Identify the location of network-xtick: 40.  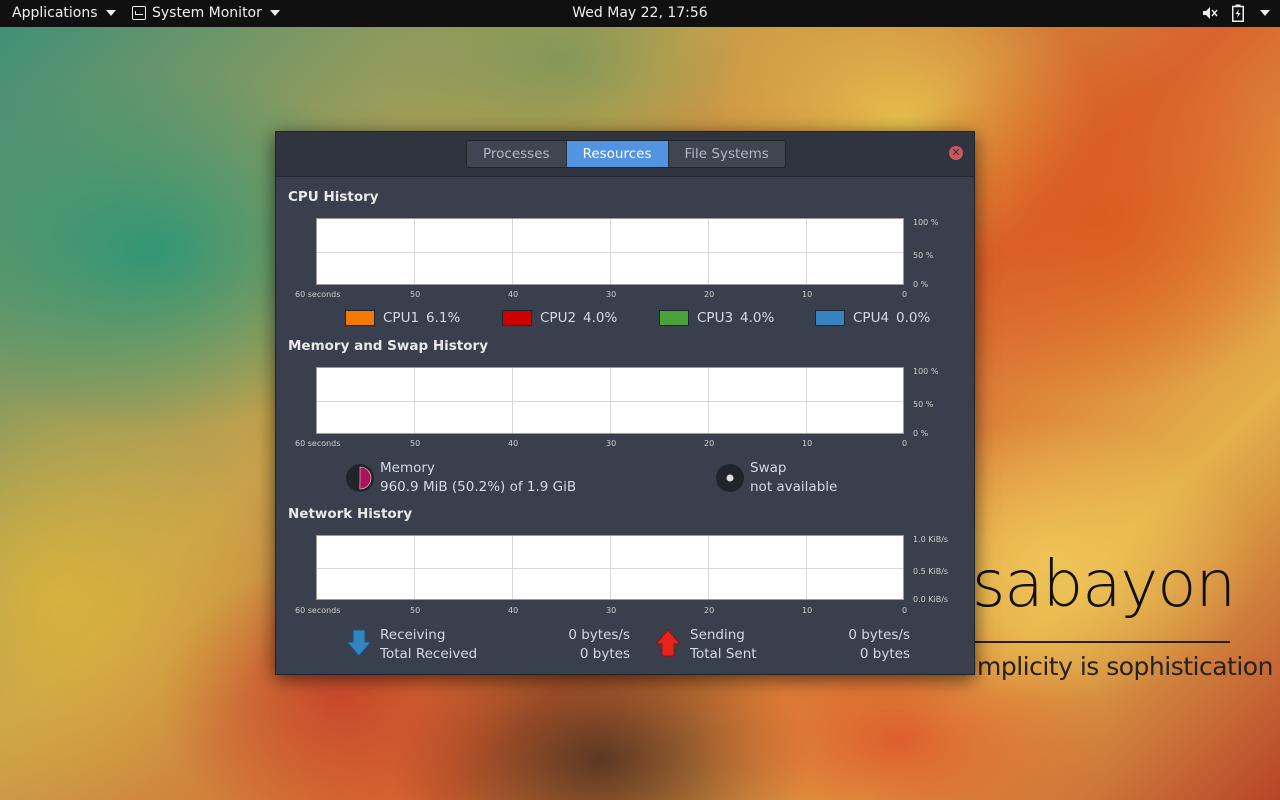
(513, 610).